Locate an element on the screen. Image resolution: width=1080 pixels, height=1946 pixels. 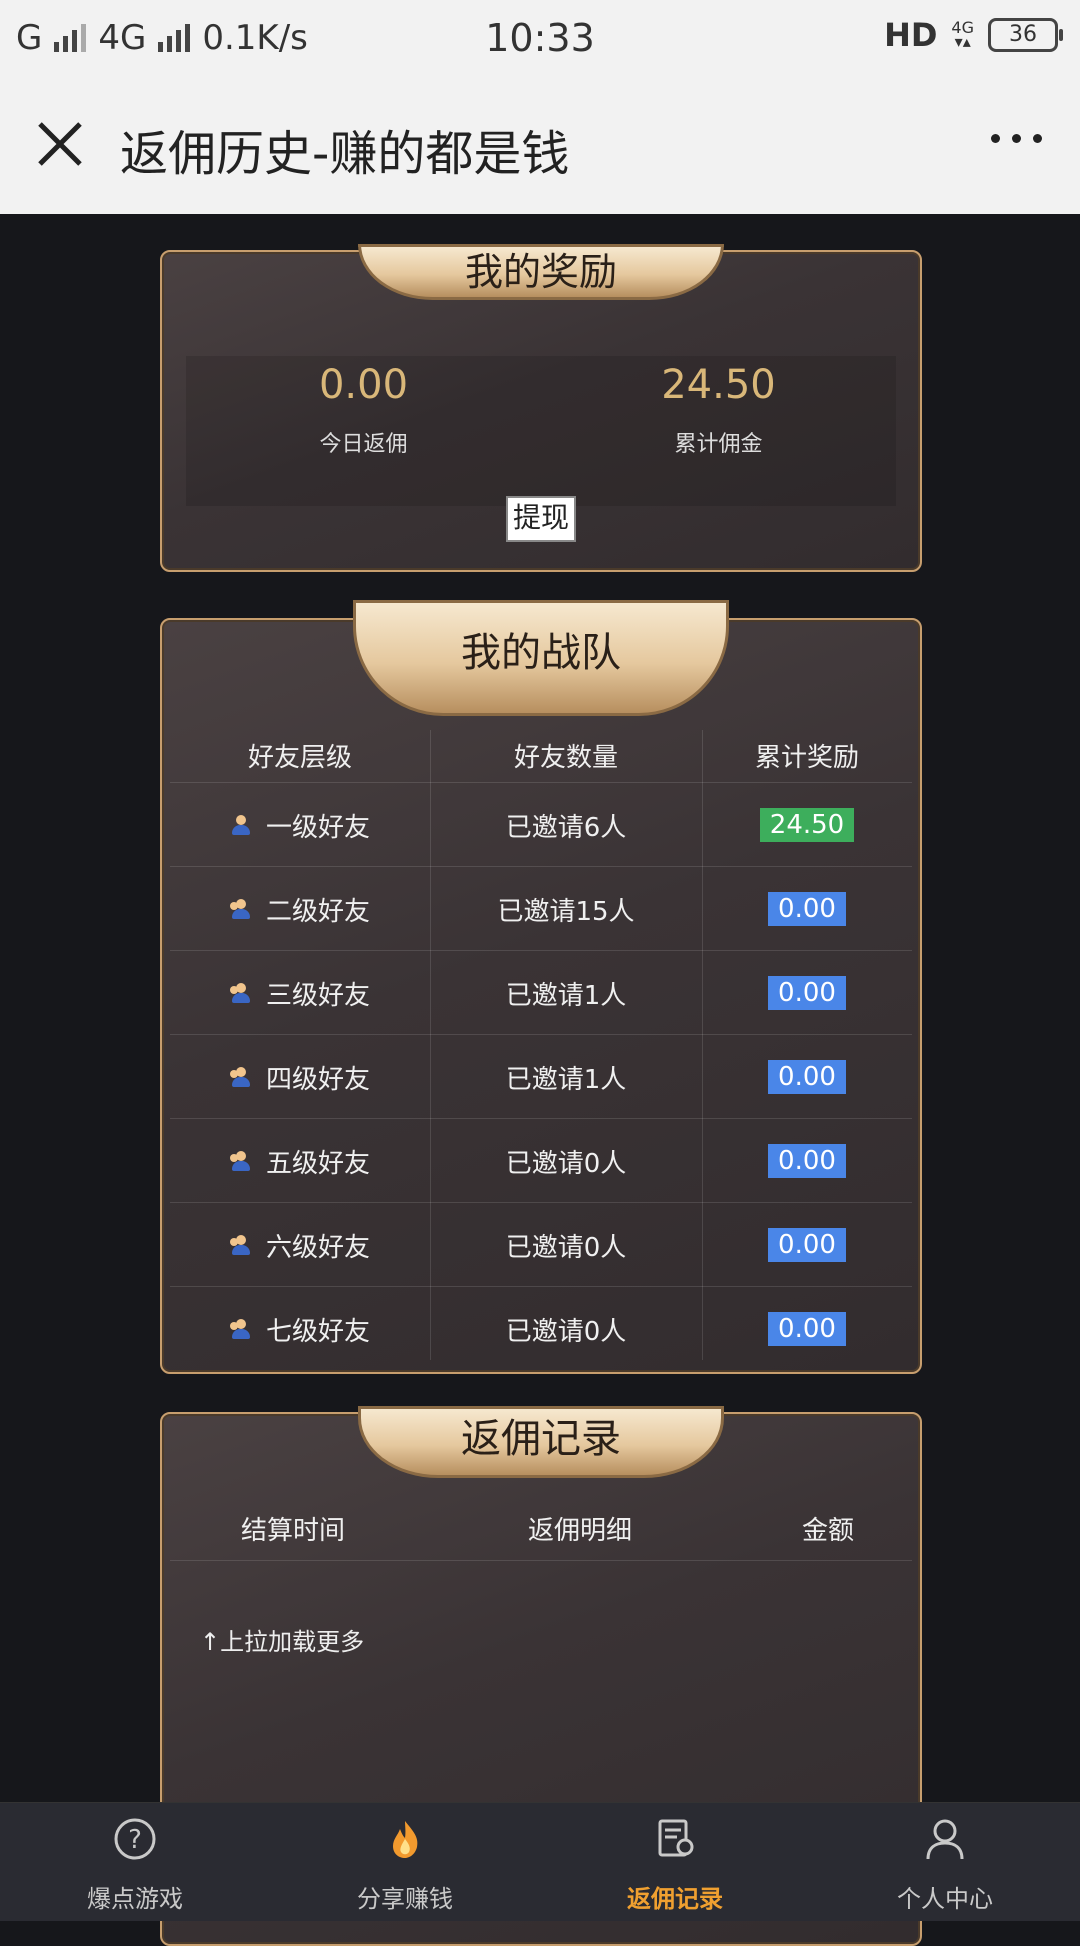
header-reward: 累计奖励 is located at coordinates (806, 757).